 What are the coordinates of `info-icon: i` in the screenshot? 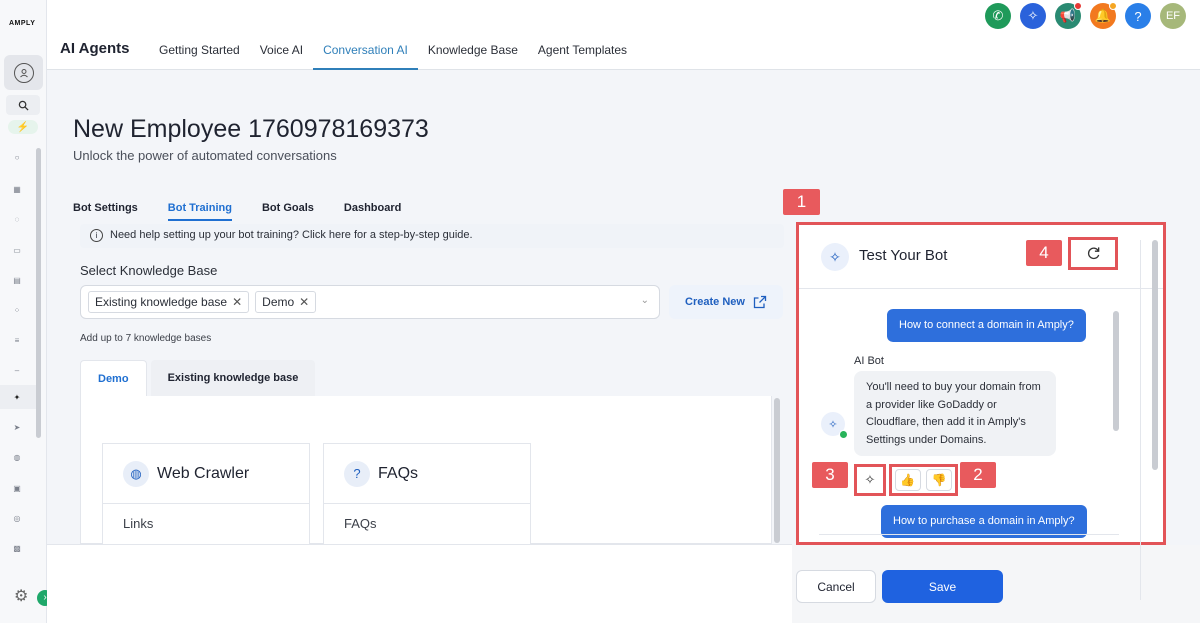 It's located at (96, 235).